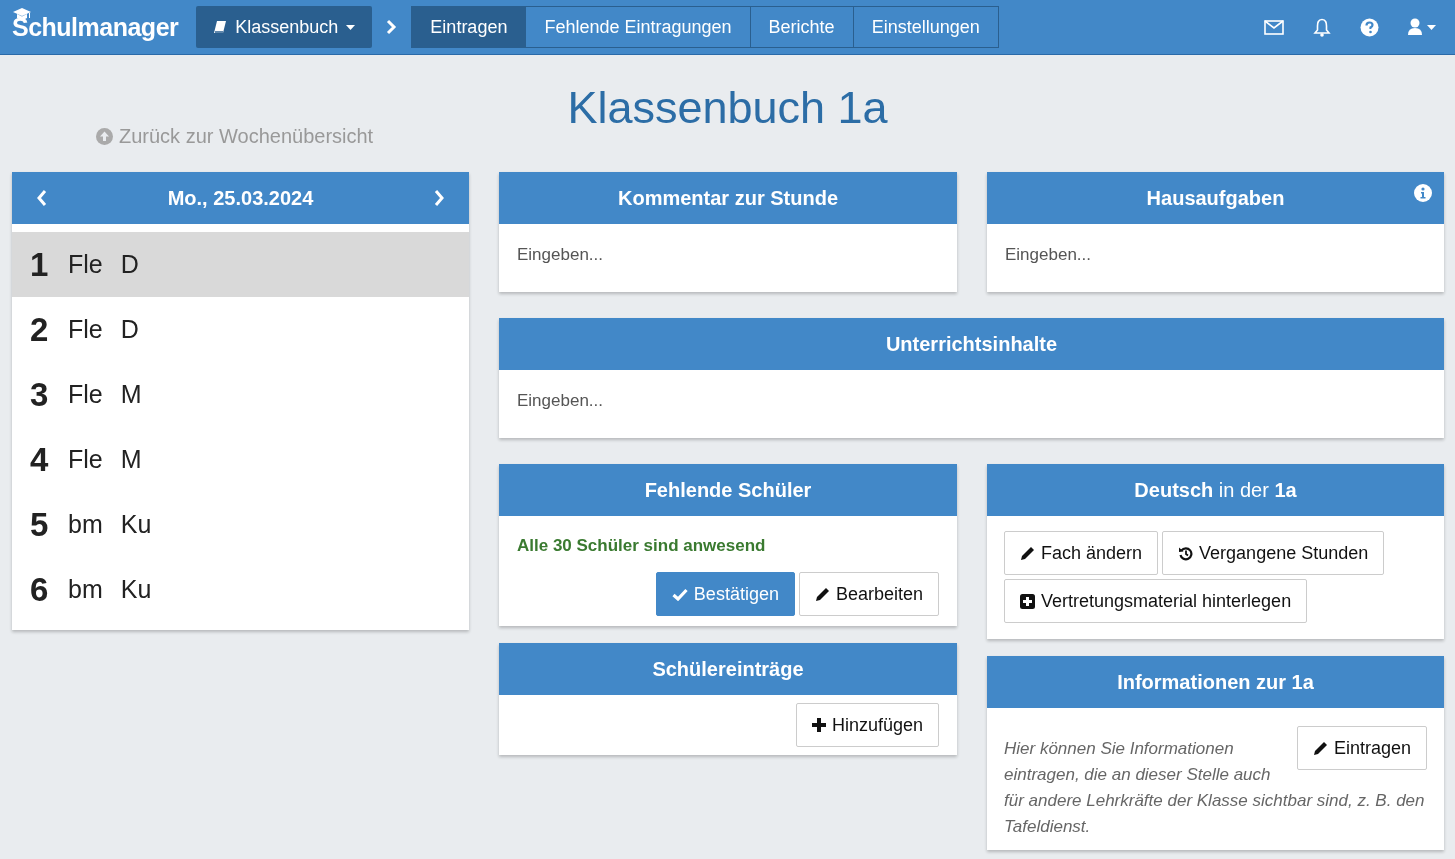 The image size is (1455, 859). I want to click on check-icon, so click(679, 594).